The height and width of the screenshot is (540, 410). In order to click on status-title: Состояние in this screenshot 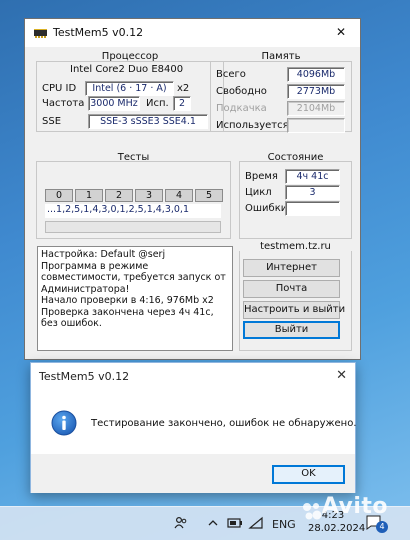, I will do `click(295, 157)`.